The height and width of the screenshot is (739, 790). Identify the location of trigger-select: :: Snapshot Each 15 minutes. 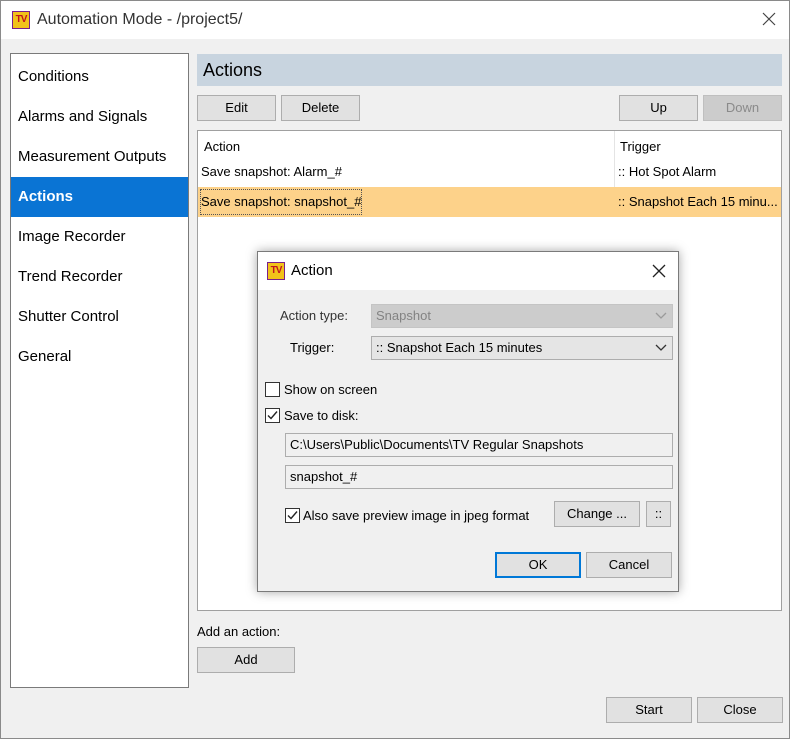
(522, 348).